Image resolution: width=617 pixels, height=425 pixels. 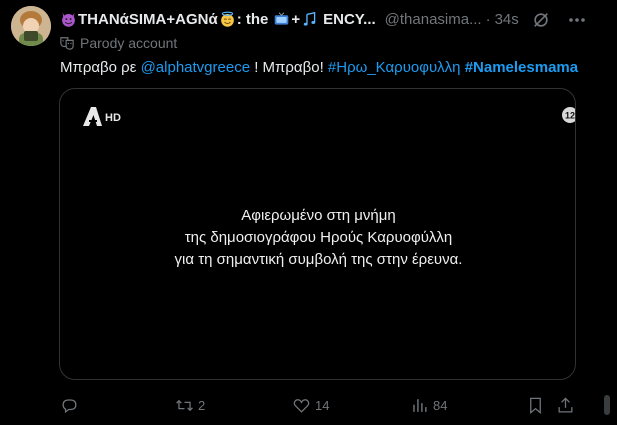 I want to click on caption-line-1: Αφιερωμένο στη μνήμη, so click(x=318, y=215).